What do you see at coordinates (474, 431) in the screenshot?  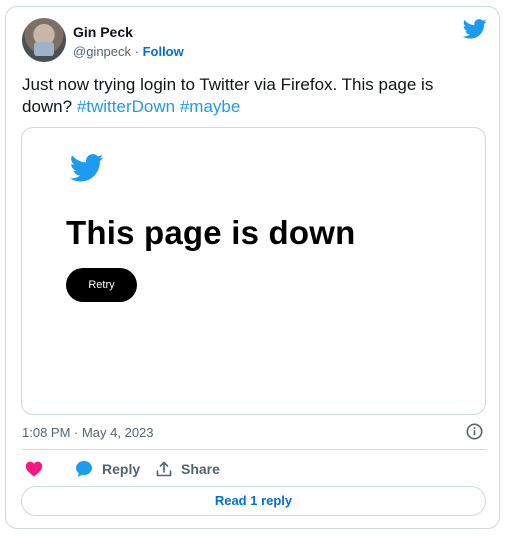 I see `info-icon` at bounding box center [474, 431].